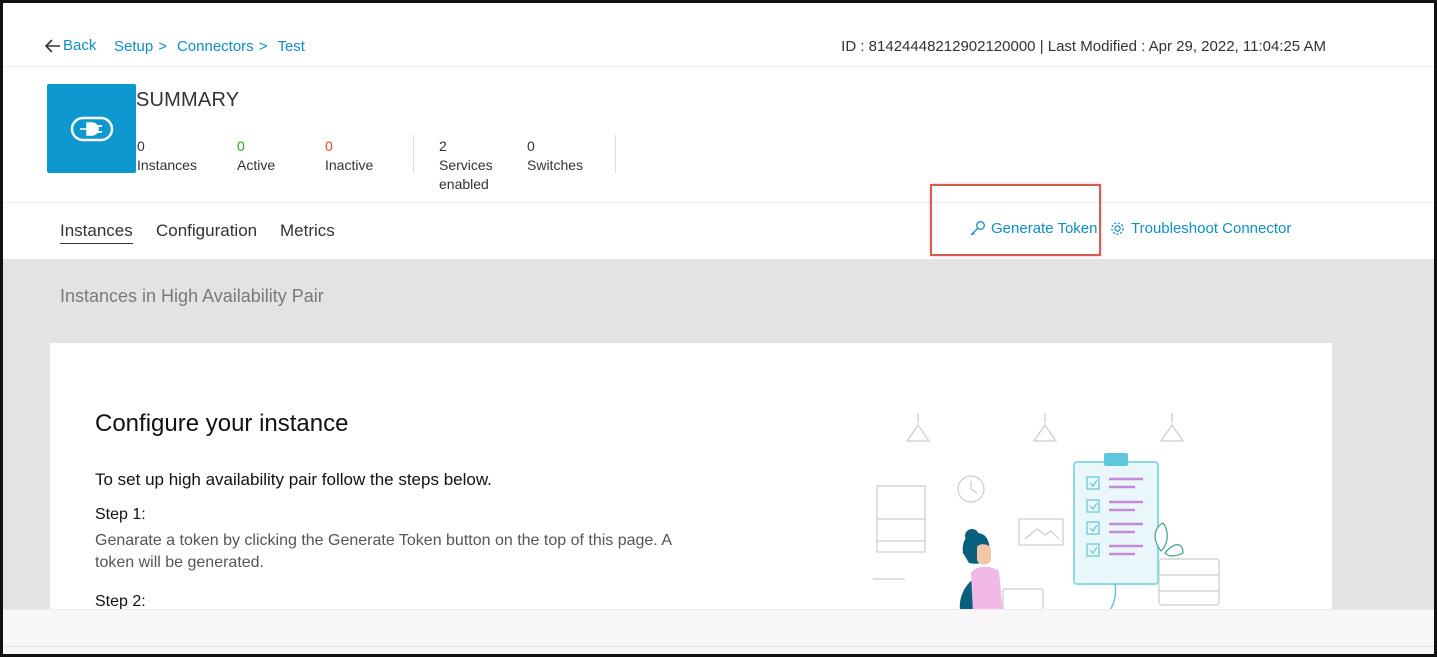 The width and height of the screenshot is (1437, 657). What do you see at coordinates (222, 46) in the screenshot?
I see `breadcrumb-connectors: Connectors >` at bounding box center [222, 46].